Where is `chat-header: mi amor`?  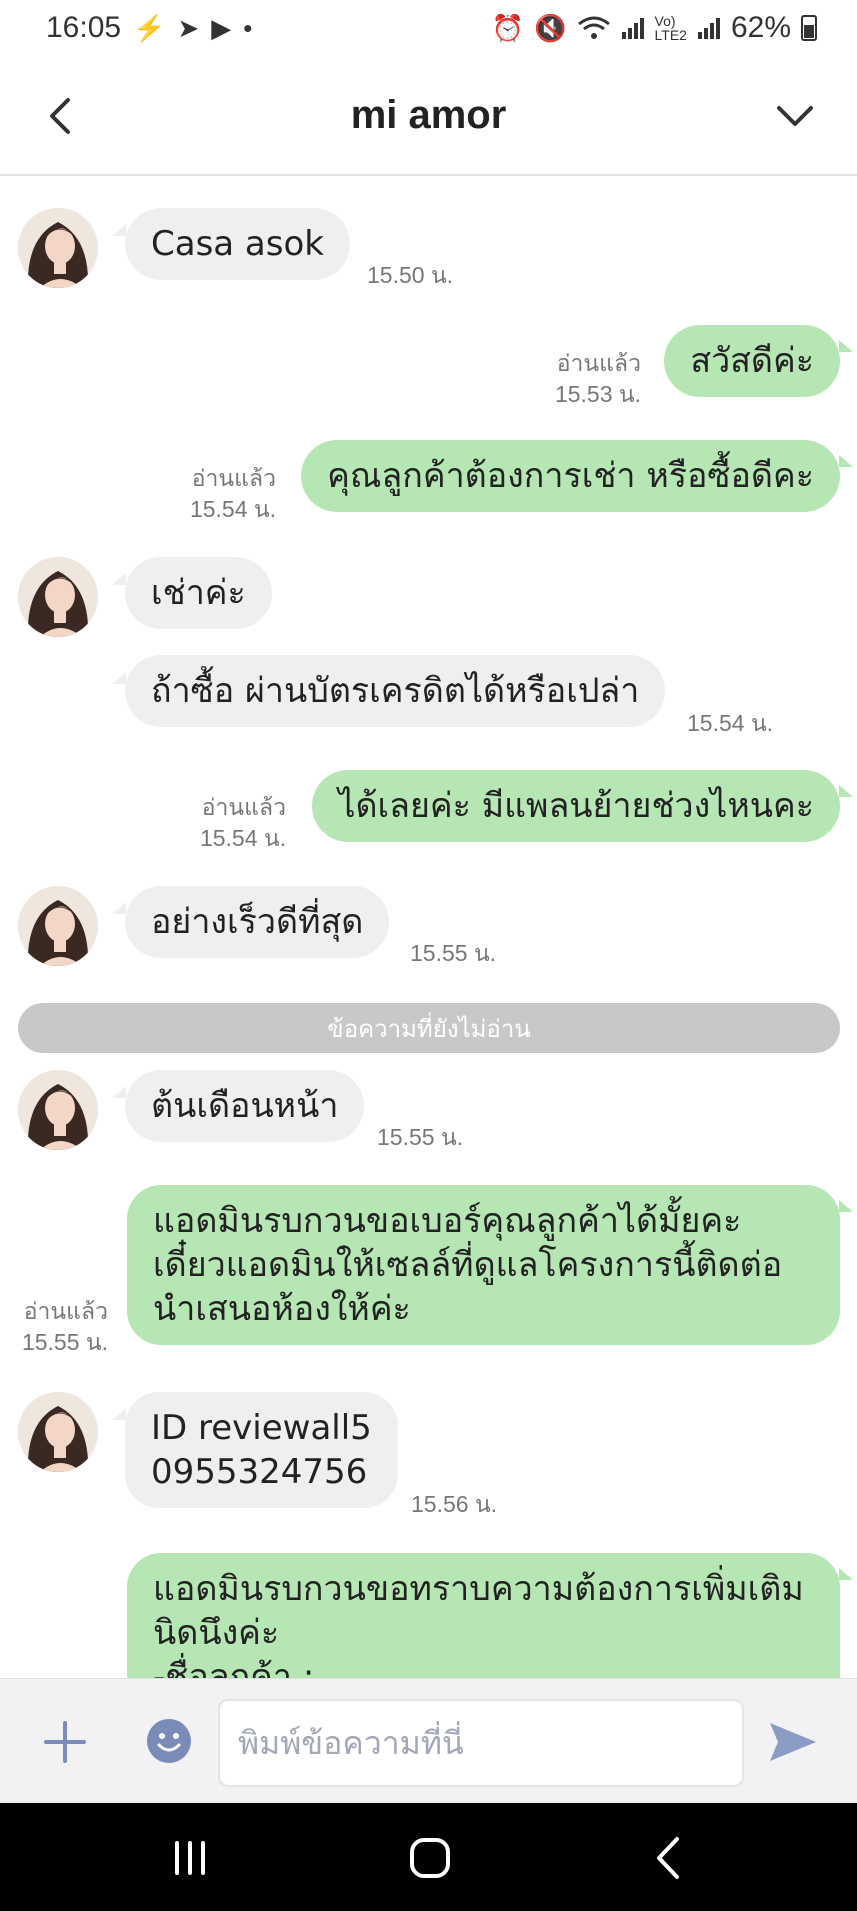 chat-header: mi amor is located at coordinates (428, 116).